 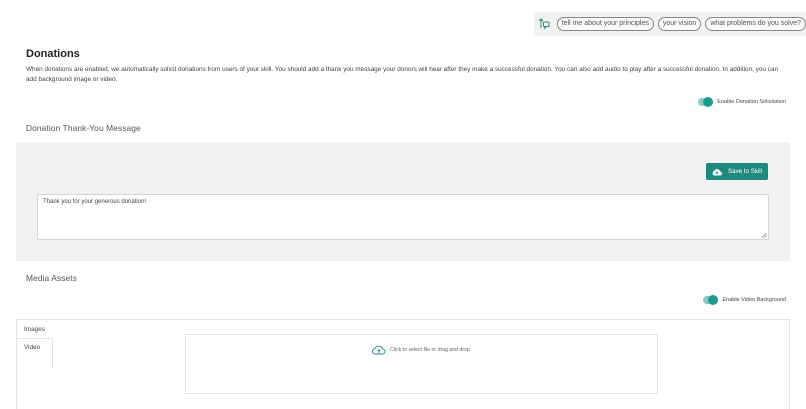 What do you see at coordinates (403, 217) in the screenshot?
I see `thank-you-message-textarea: Thank you for your generous donation!` at bounding box center [403, 217].